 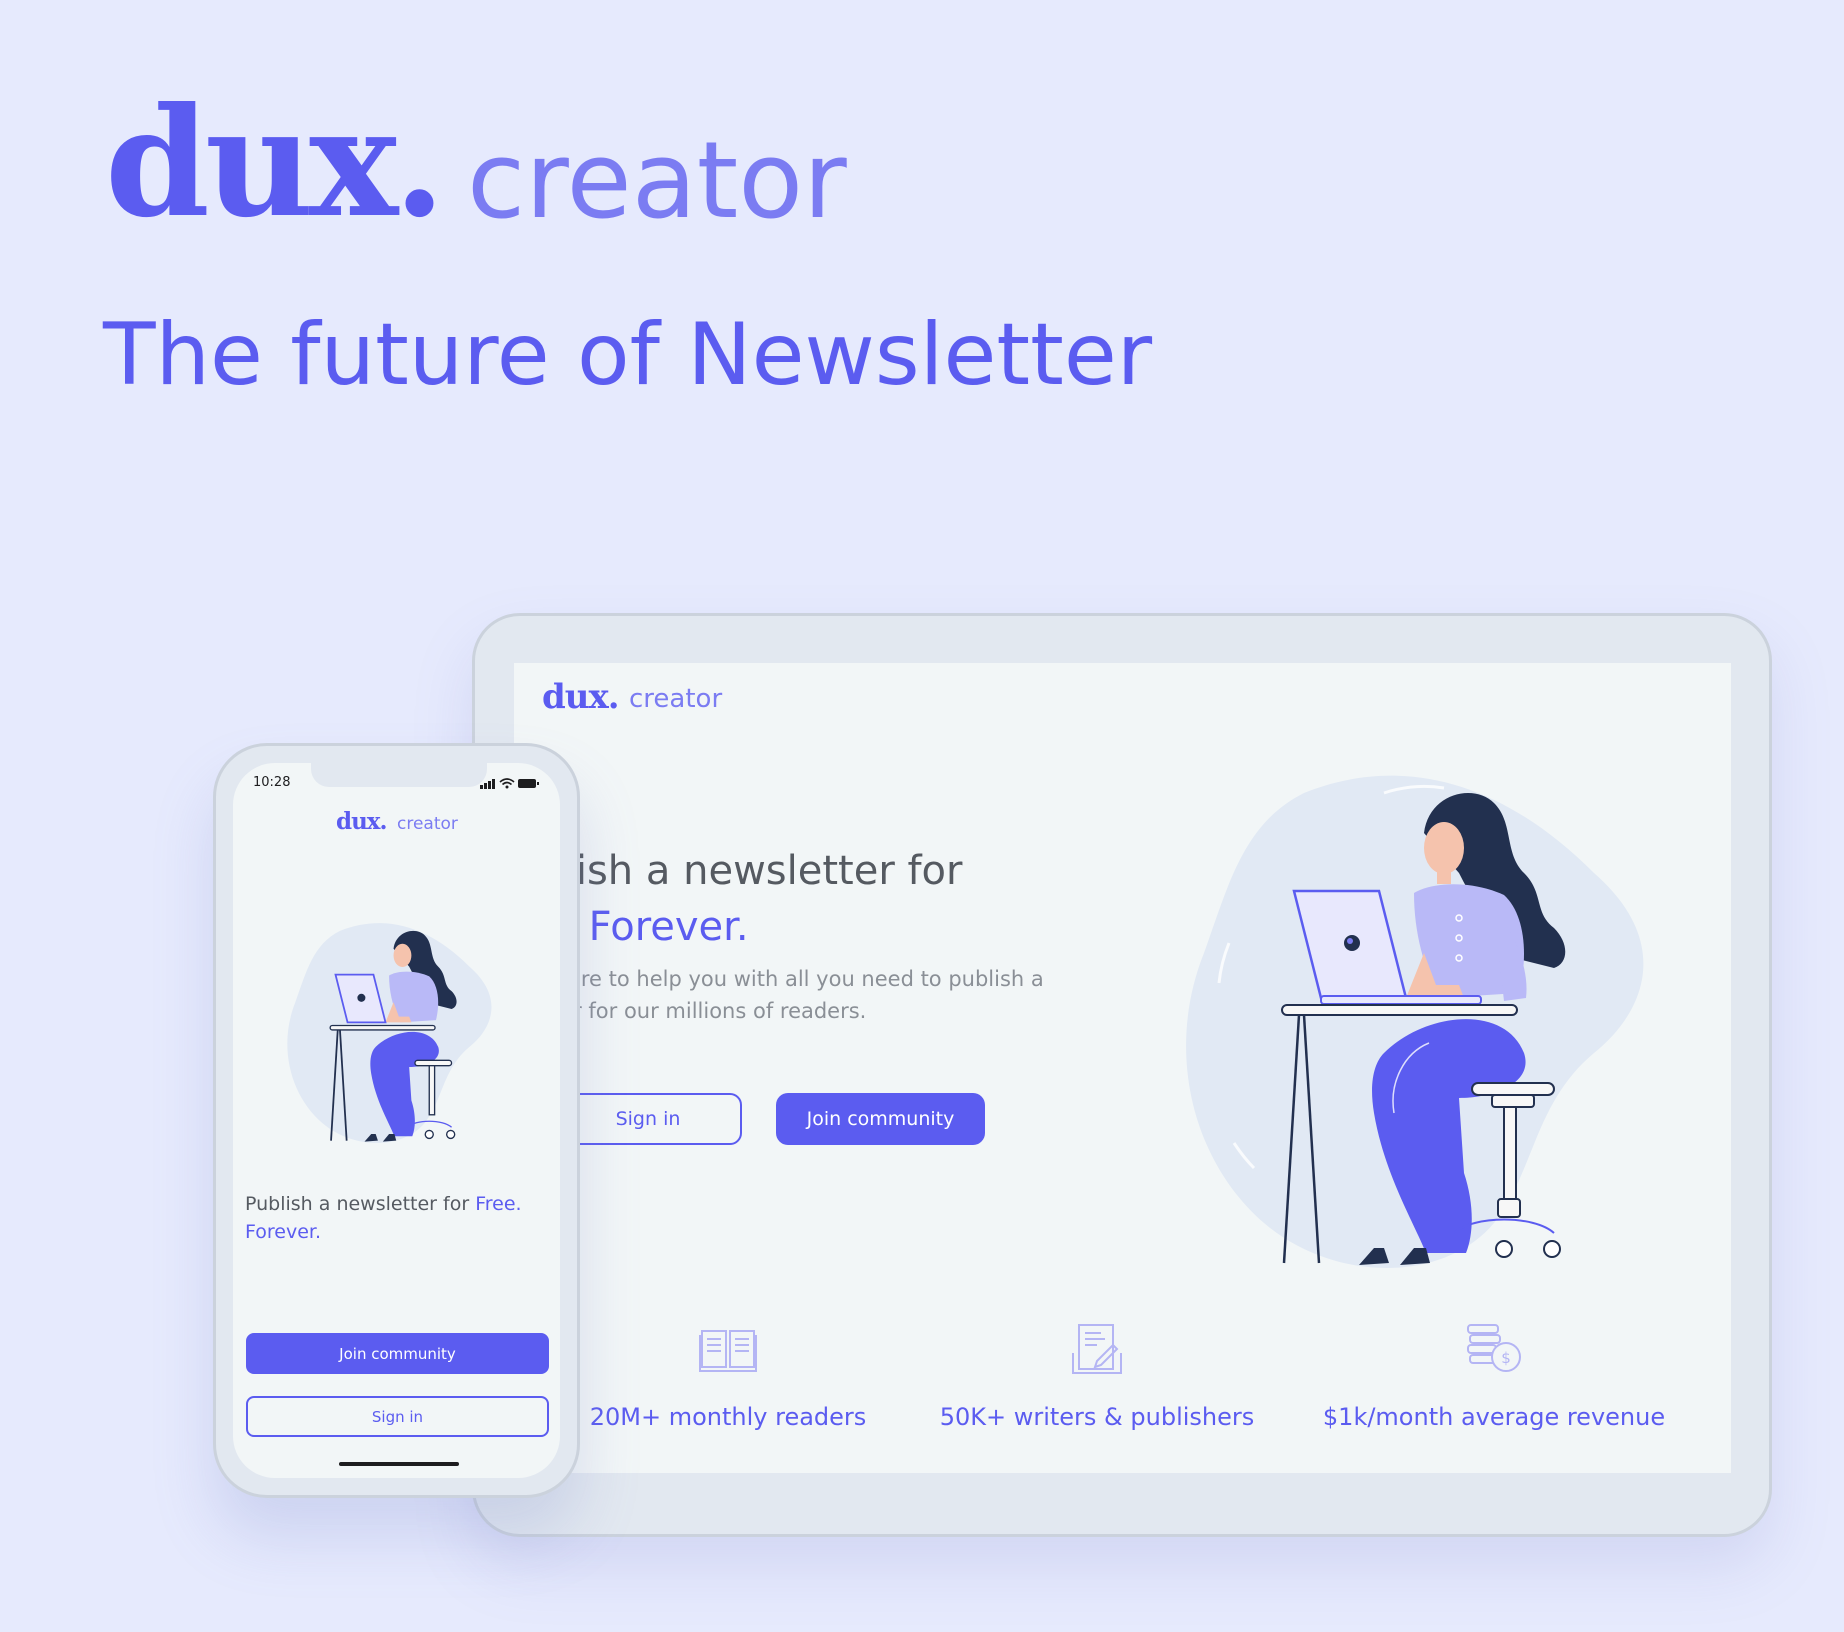 What do you see at coordinates (628, 355) in the screenshot?
I see `hero-tagline: The future of Newsletter` at bounding box center [628, 355].